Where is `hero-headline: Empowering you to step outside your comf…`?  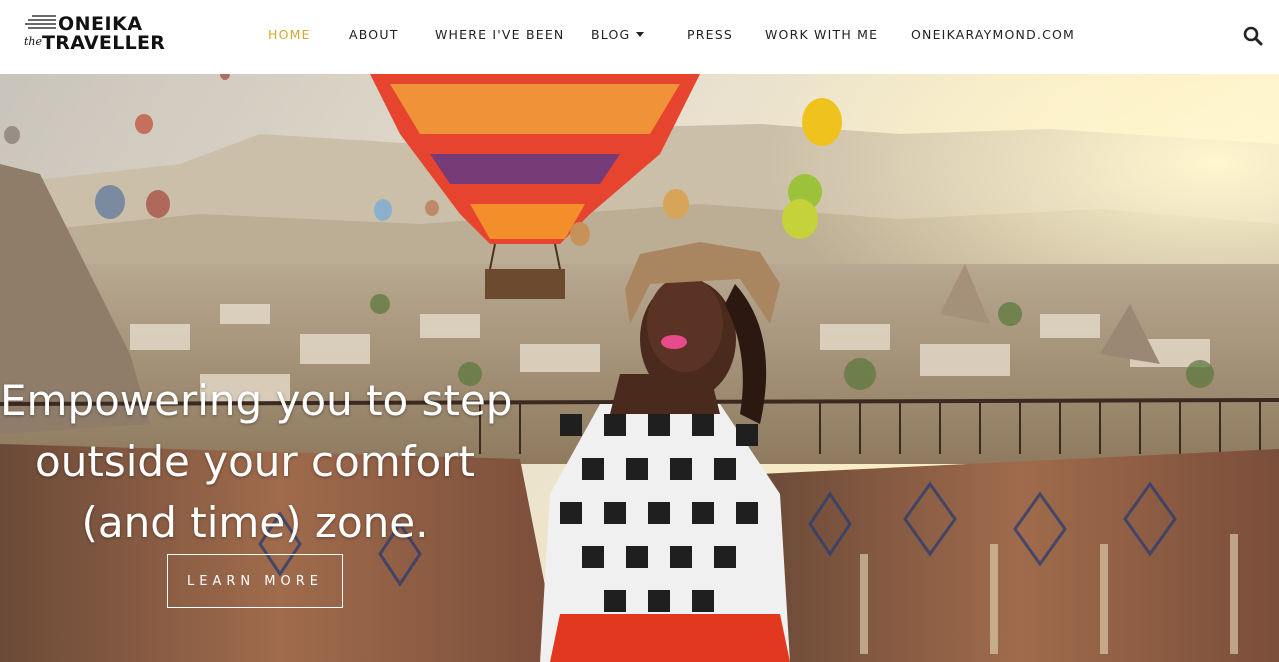 hero-headline: Empowering you to step outside your comf… is located at coordinates (256, 461).